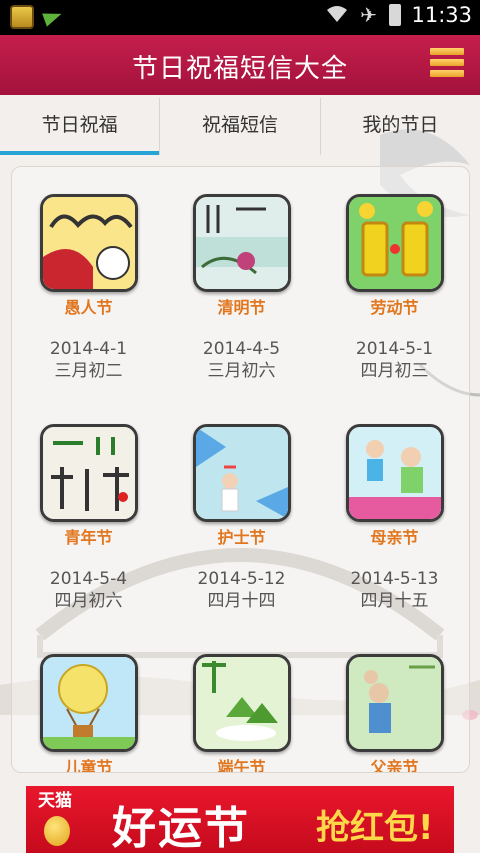 This screenshot has height=853, width=480. Describe the element at coordinates (239, 69) in the screenshot. I see `page-title: 节日祝福短信大全` at that location.